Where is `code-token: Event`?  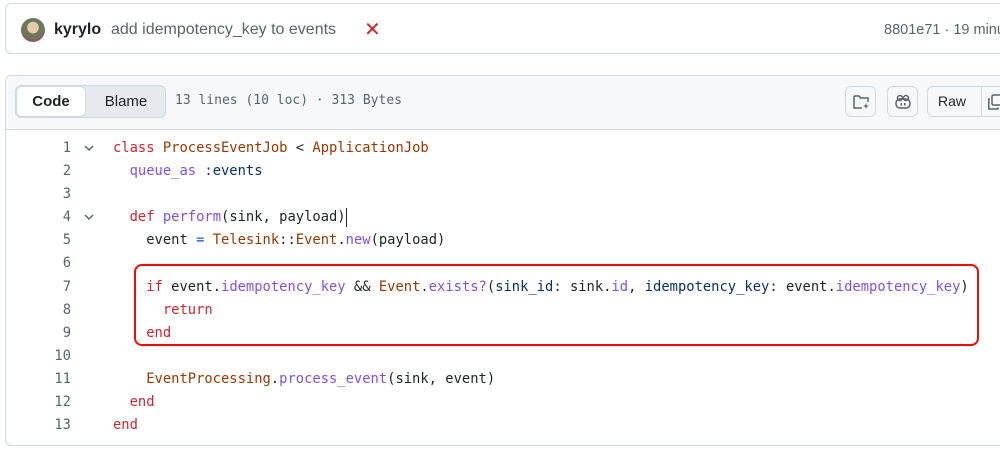 code-token: Event is located at coordinates (316, 240).